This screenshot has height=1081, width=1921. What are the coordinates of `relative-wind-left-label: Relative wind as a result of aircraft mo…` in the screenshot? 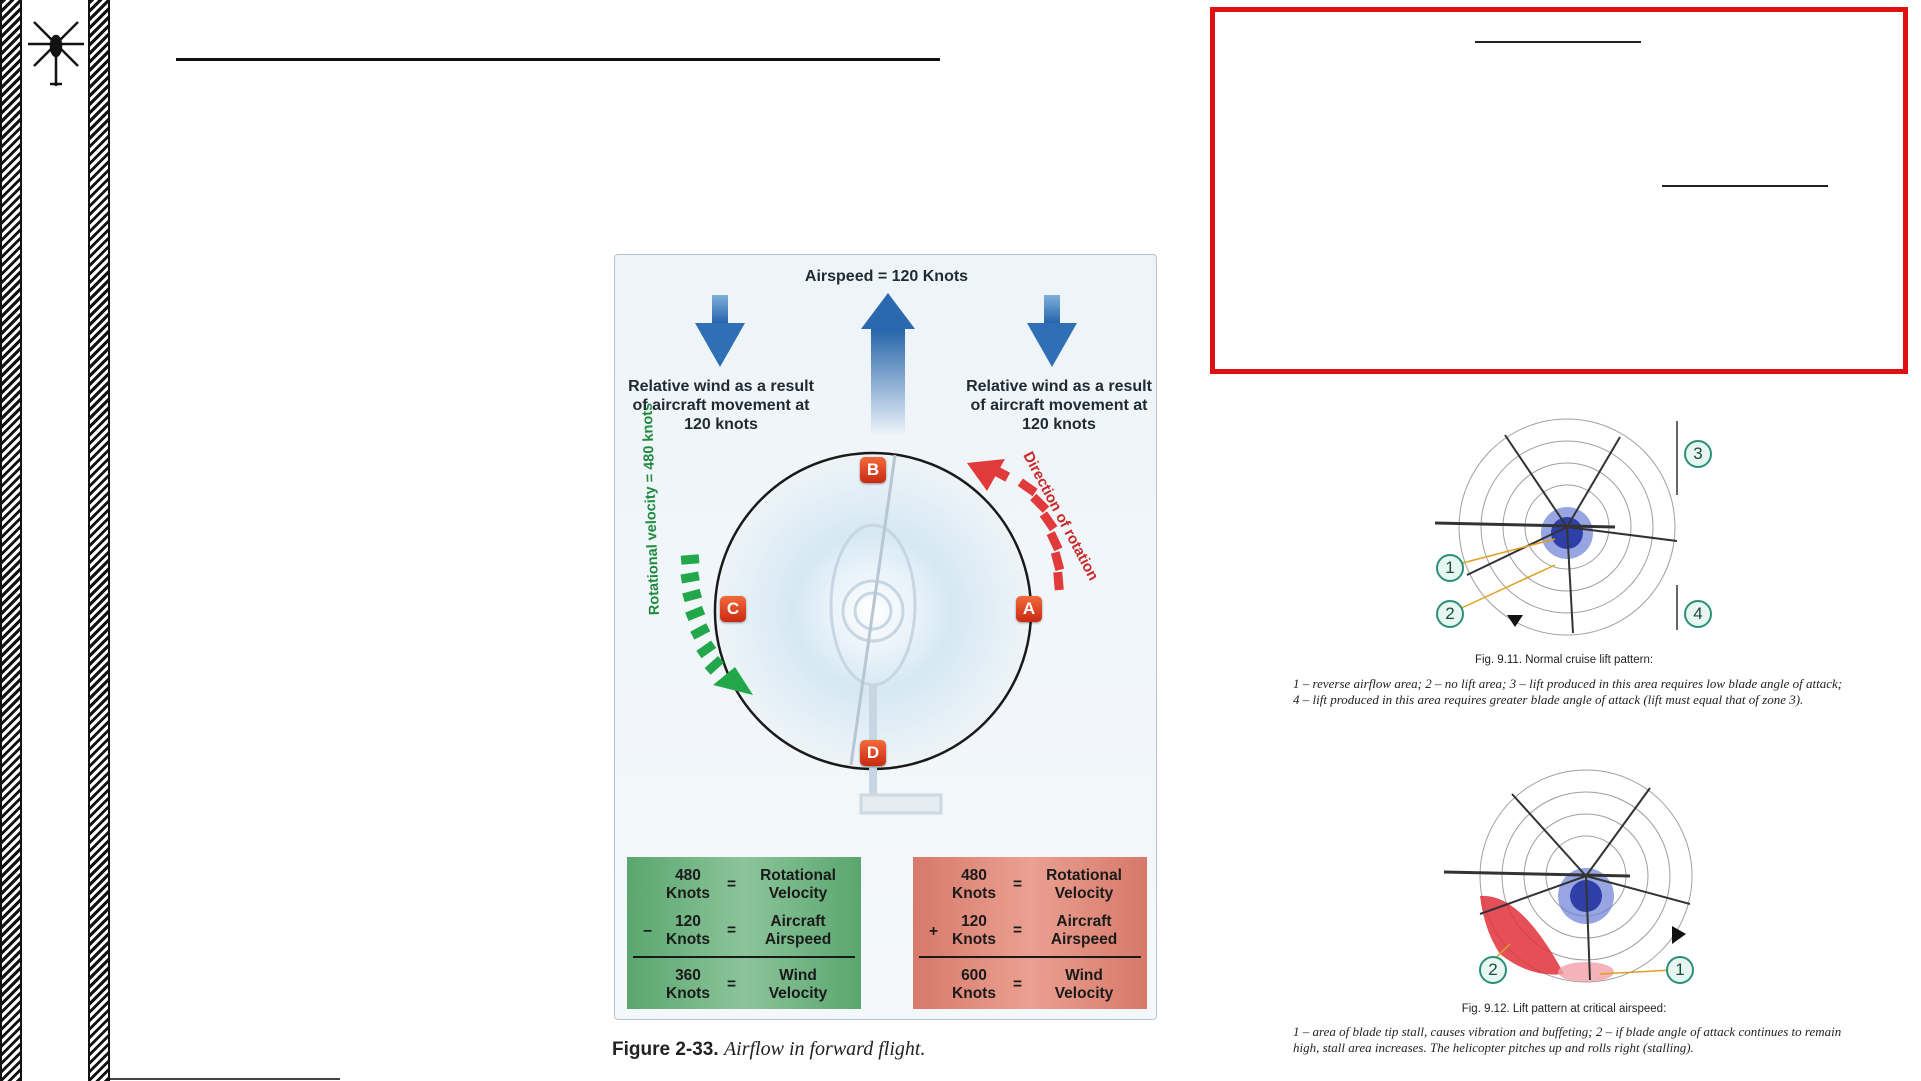 It's located at (721, 405).